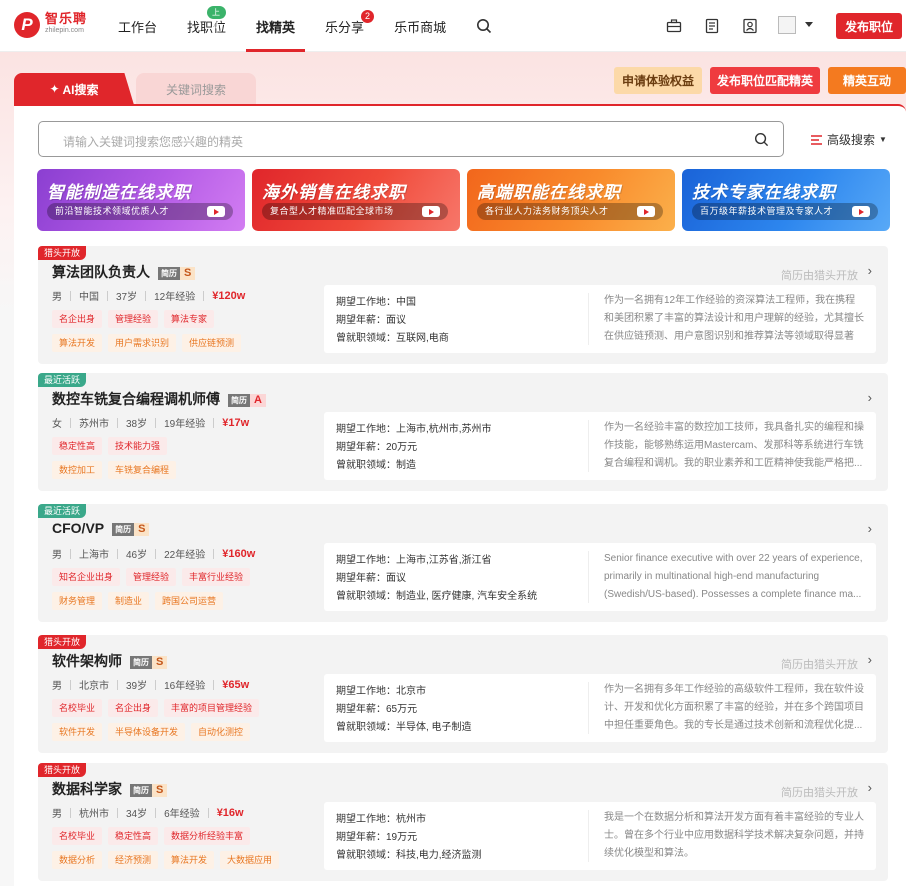 The width and height of the screenshot is (906, 886). I want to click on banner-tech-experts: 技术专家在线求职 百万级年薪技术管理及专家人才, so click(786, 200).